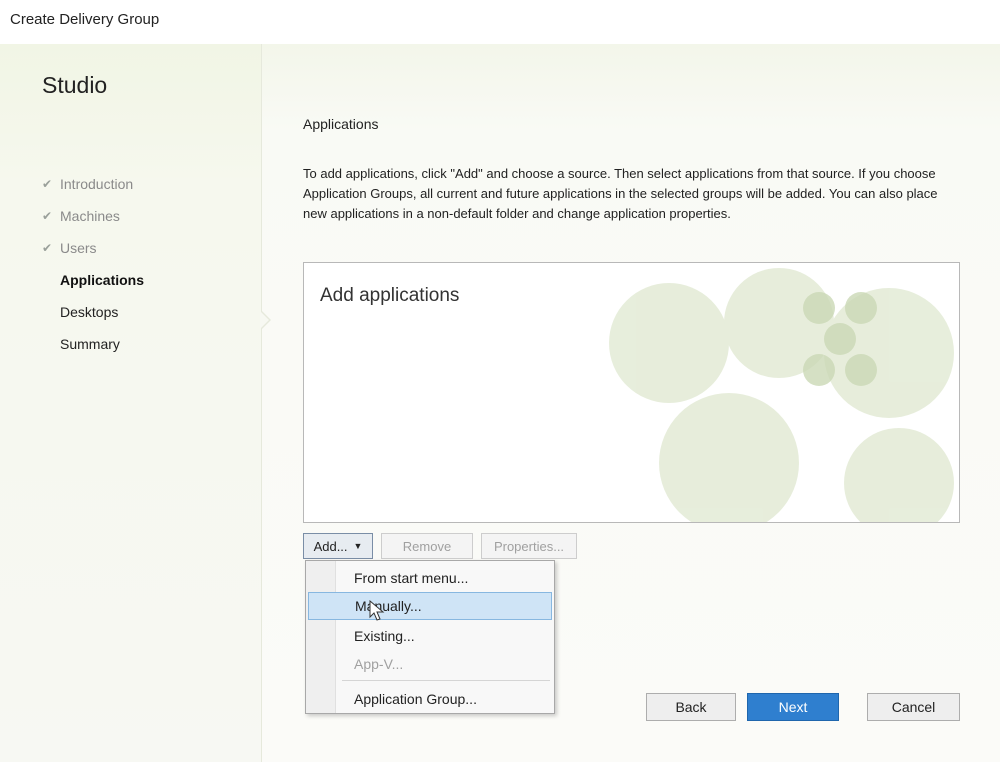 This screenshot has height=762, width=1000. I want to click on list-placeholder: Add applications, so click(390, 295).